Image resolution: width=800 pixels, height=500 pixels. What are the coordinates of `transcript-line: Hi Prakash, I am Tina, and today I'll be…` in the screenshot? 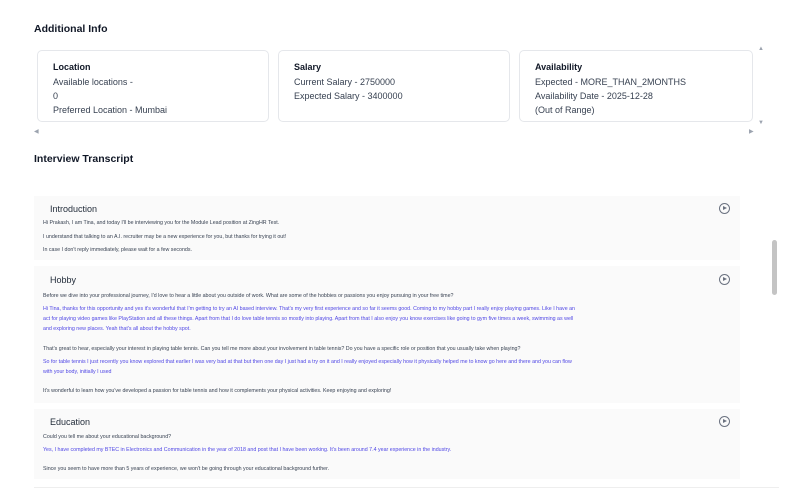 It's located at (161, 223).